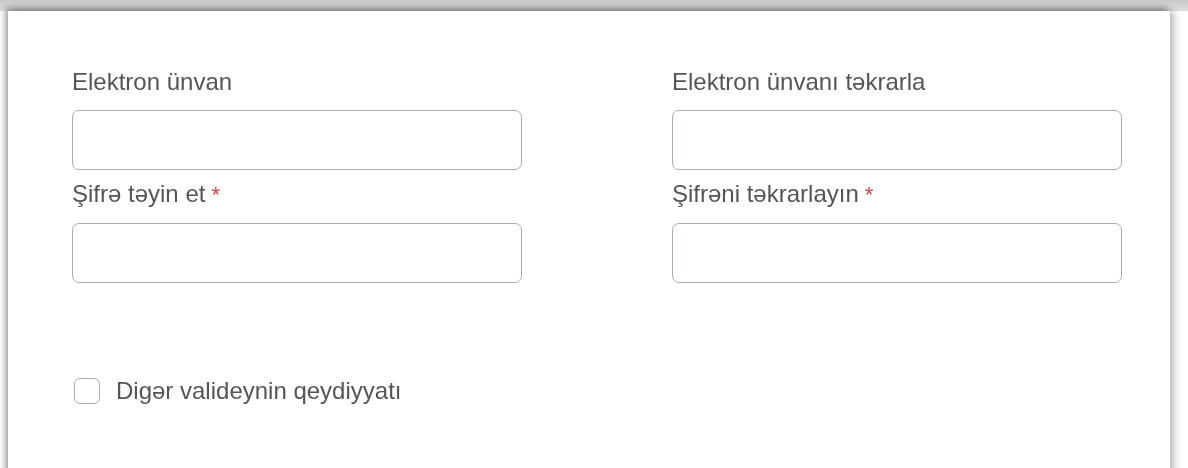 The height and width of the screenshot is (468, 1188). What do you see at coordinates (765, 194) in the screenshot?
I see `field-label: Şifrəni təkrarlayın` at bounding box center [765, 194].